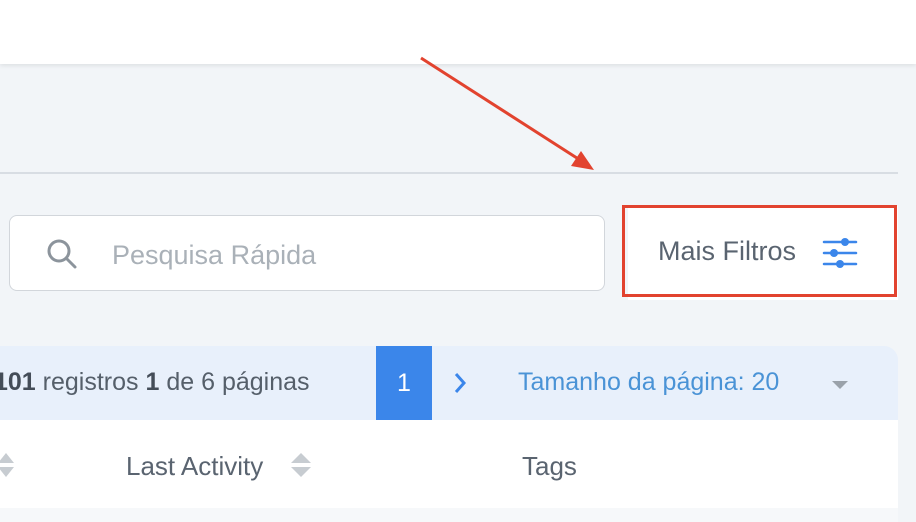 The image size is (916, 522). Describe the element at coordinates (152, 382) in the screenshot. I see `current-page: 1` at that location.